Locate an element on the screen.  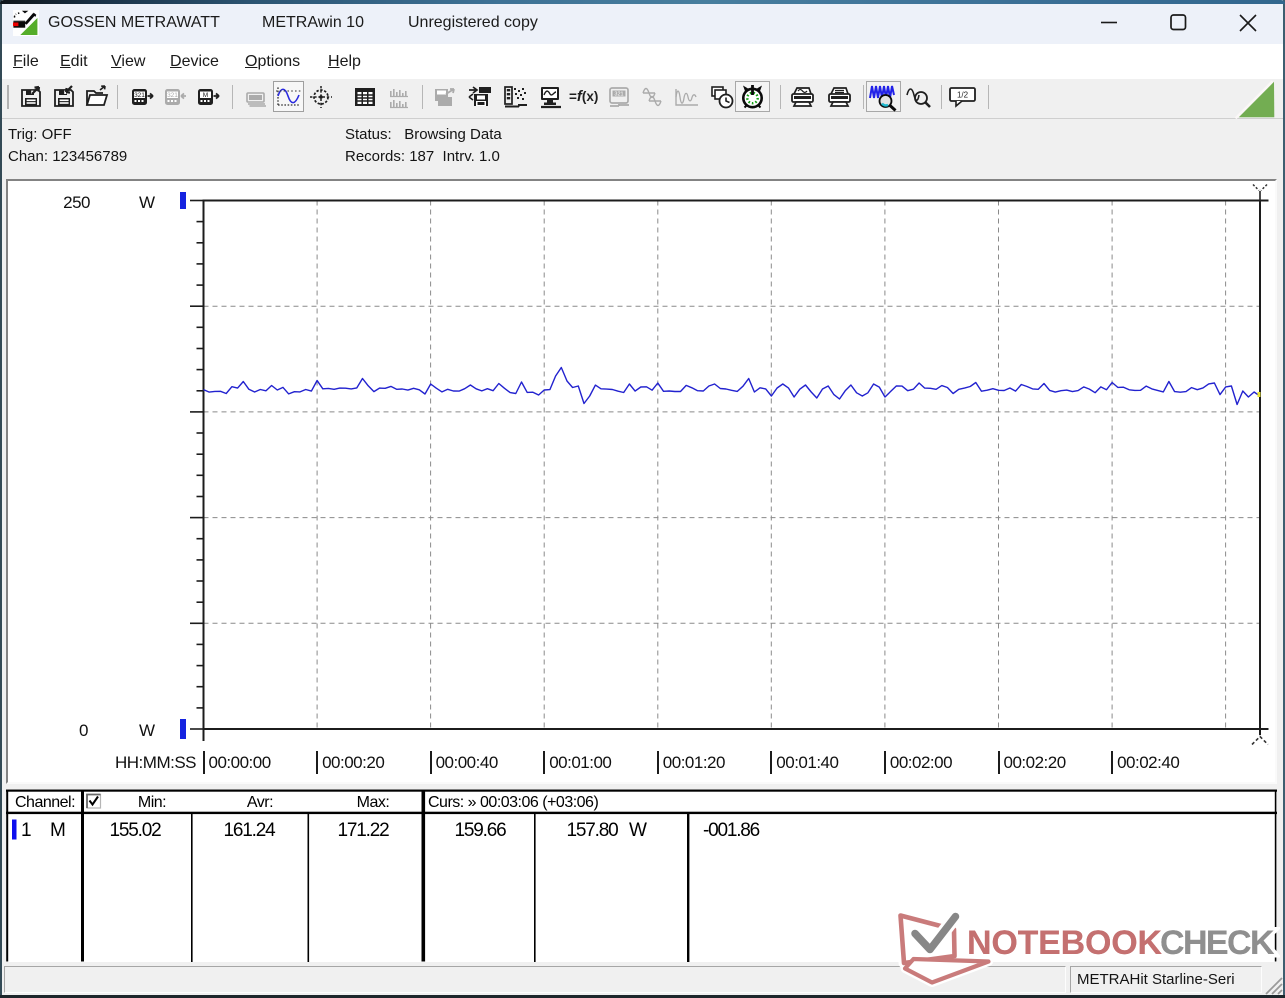
svg-text: NOTEBOOK is located at coordinates (1064, 943).